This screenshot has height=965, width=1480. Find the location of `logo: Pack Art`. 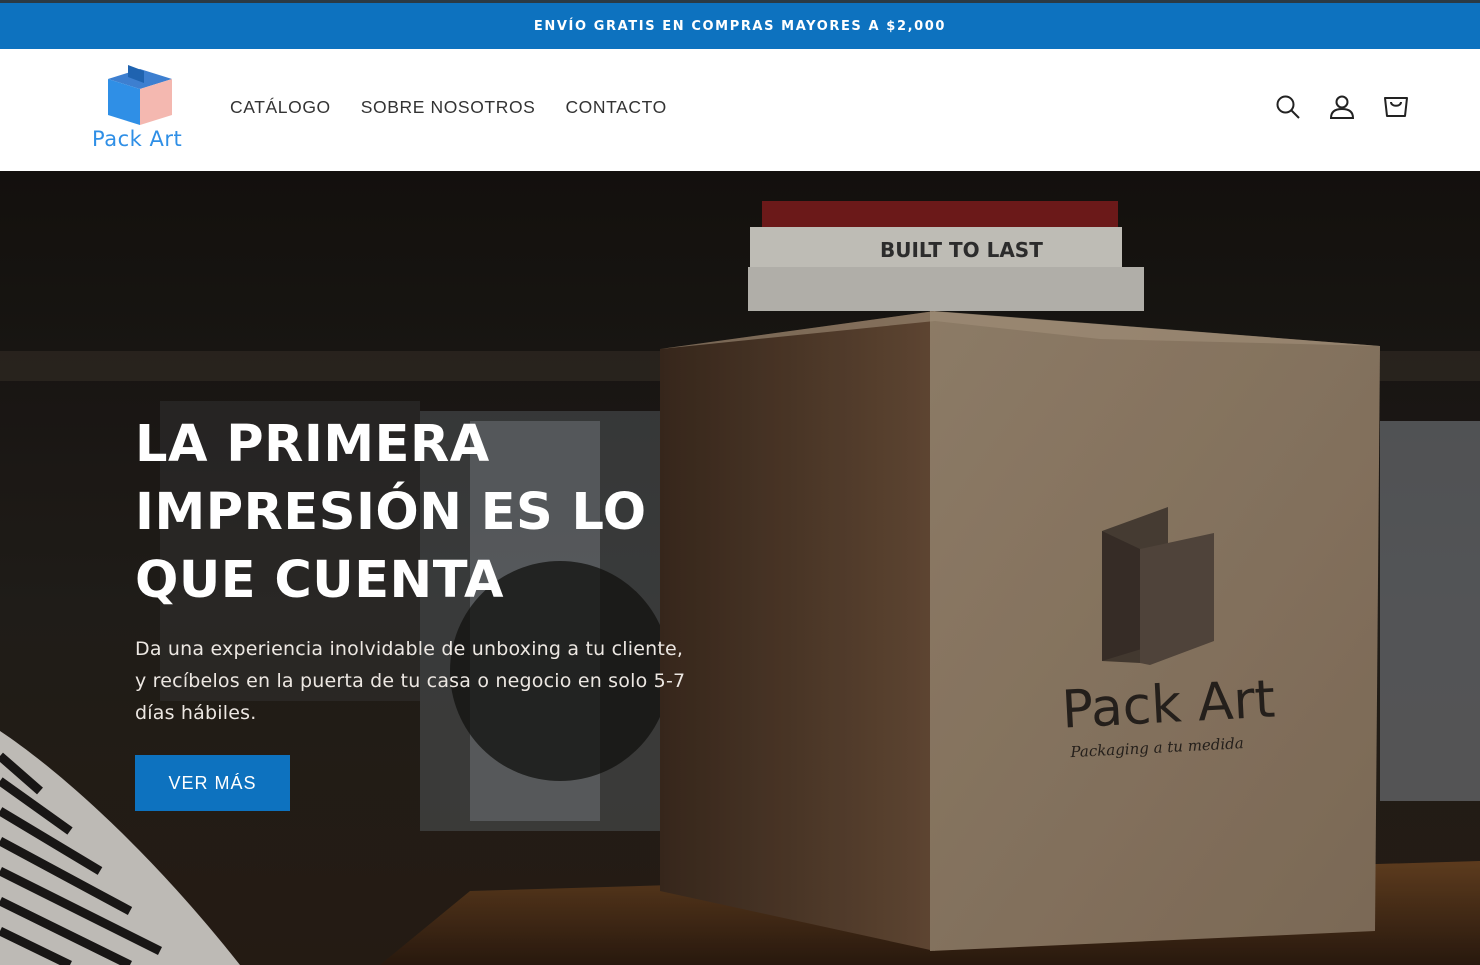

logo: Pack Art is located at coordinates (138, 111).